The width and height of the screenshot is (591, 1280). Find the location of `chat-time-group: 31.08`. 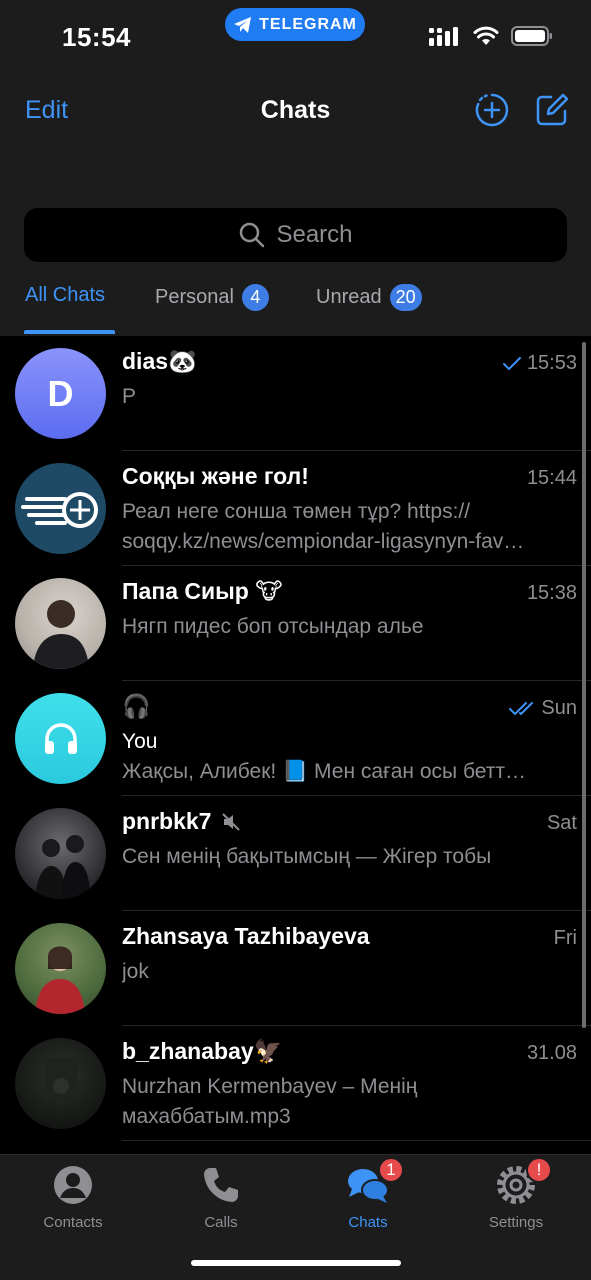

chat-time-group: 31.08 is located at coordinates (552, 1053).